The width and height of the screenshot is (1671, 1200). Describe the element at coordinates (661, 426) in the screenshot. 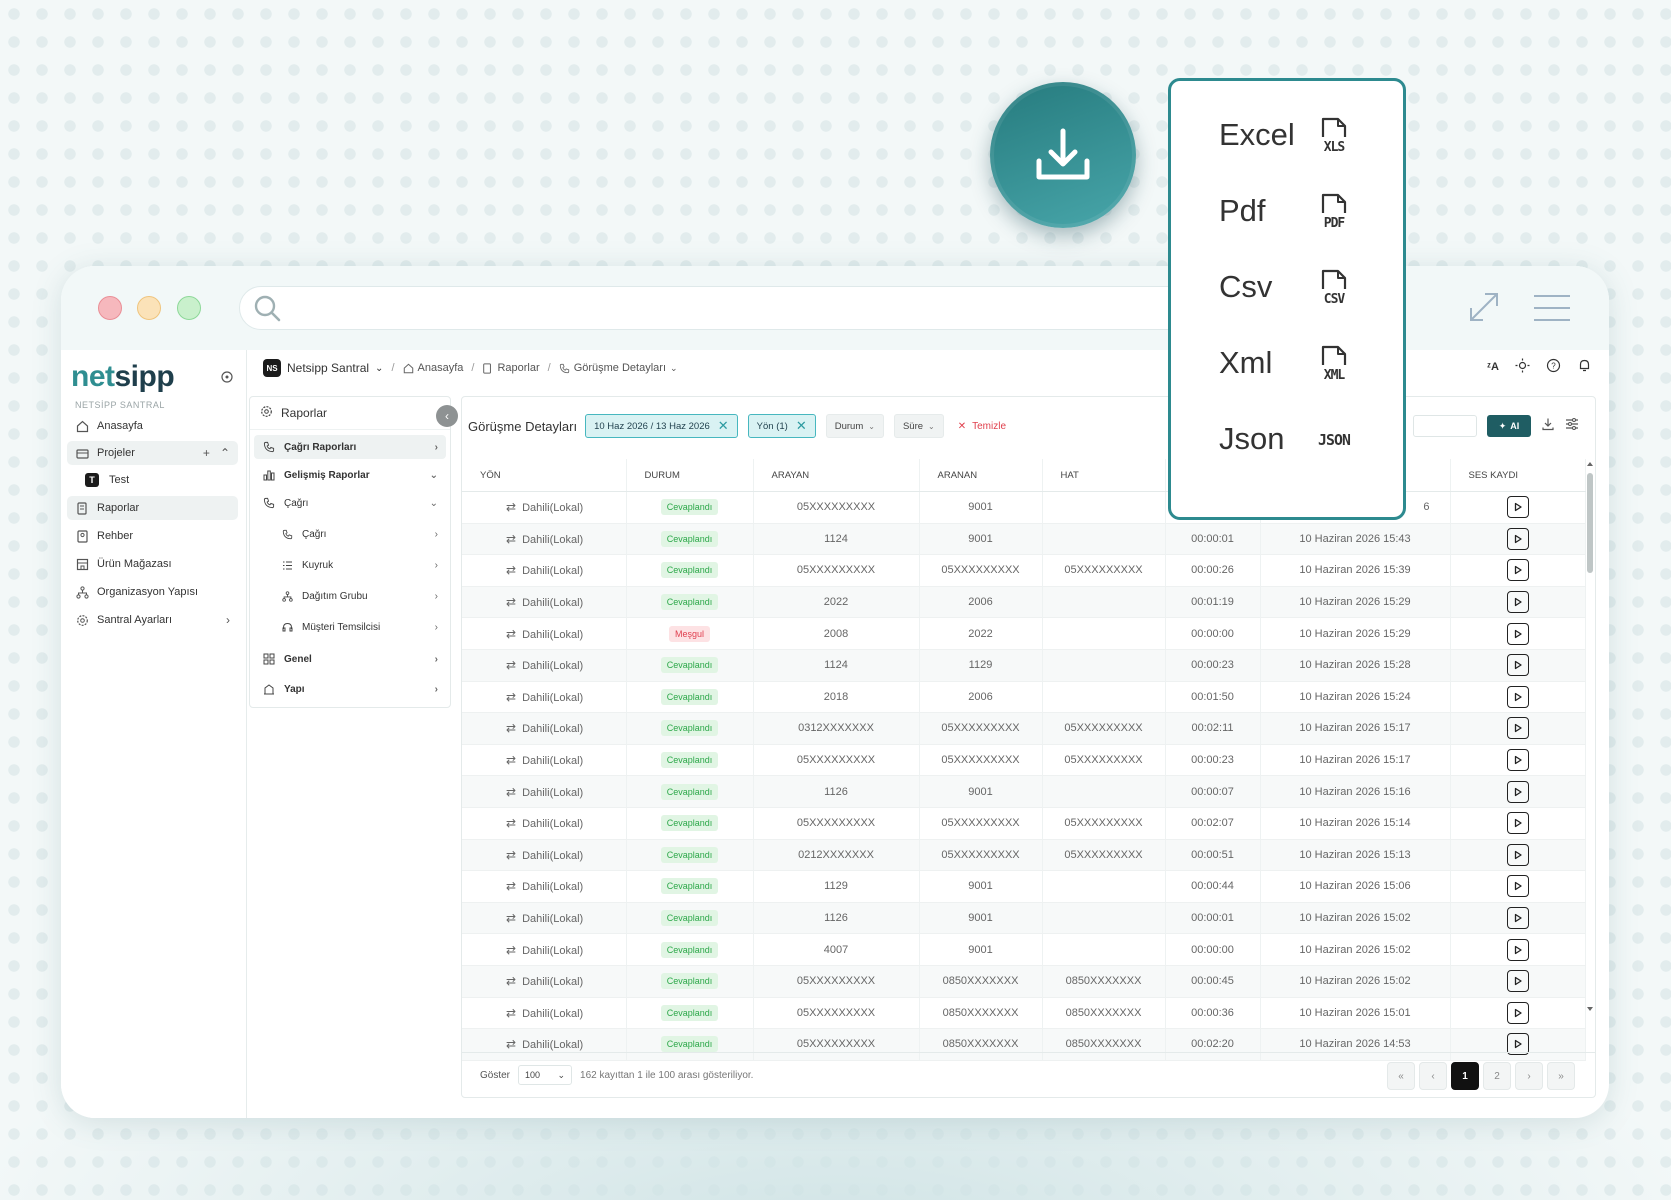

I see `date-range-chip: 10 Haz 2026 / 13 Haz 2026 ✕` at that location.